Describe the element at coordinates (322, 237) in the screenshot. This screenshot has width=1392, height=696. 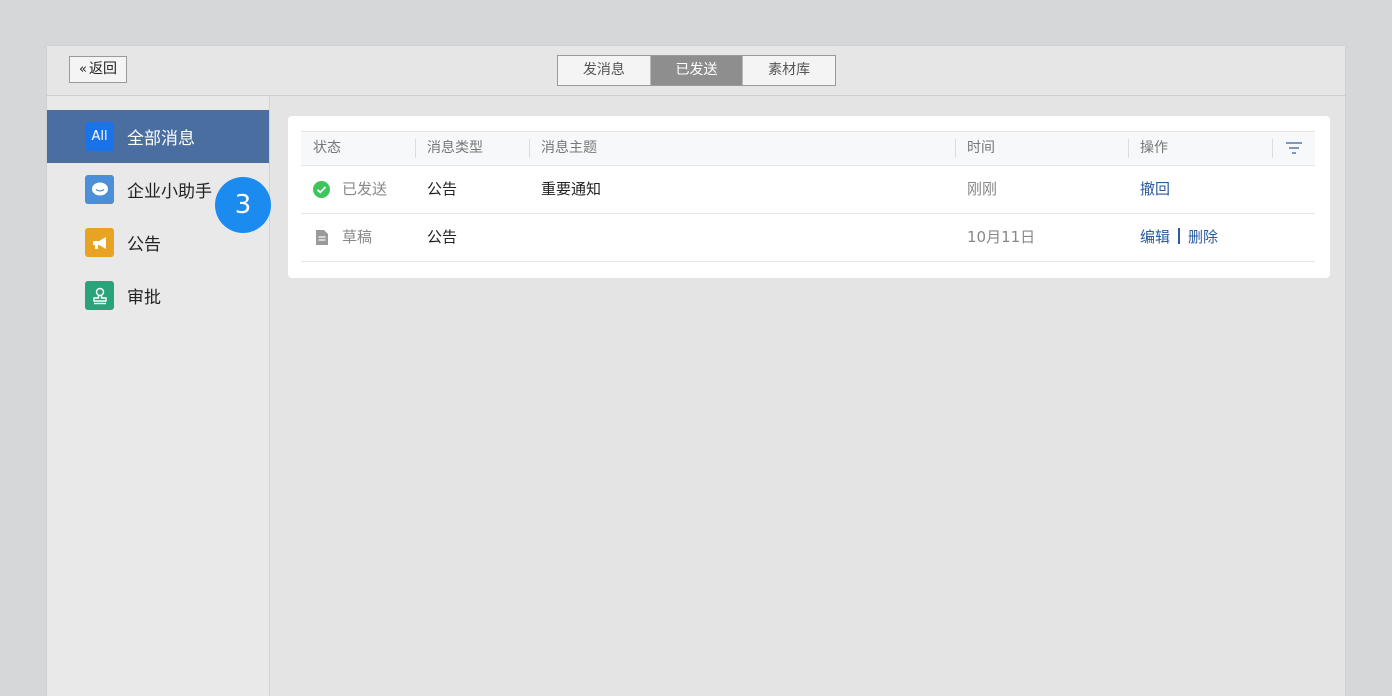
I see `document-icon` at that location.